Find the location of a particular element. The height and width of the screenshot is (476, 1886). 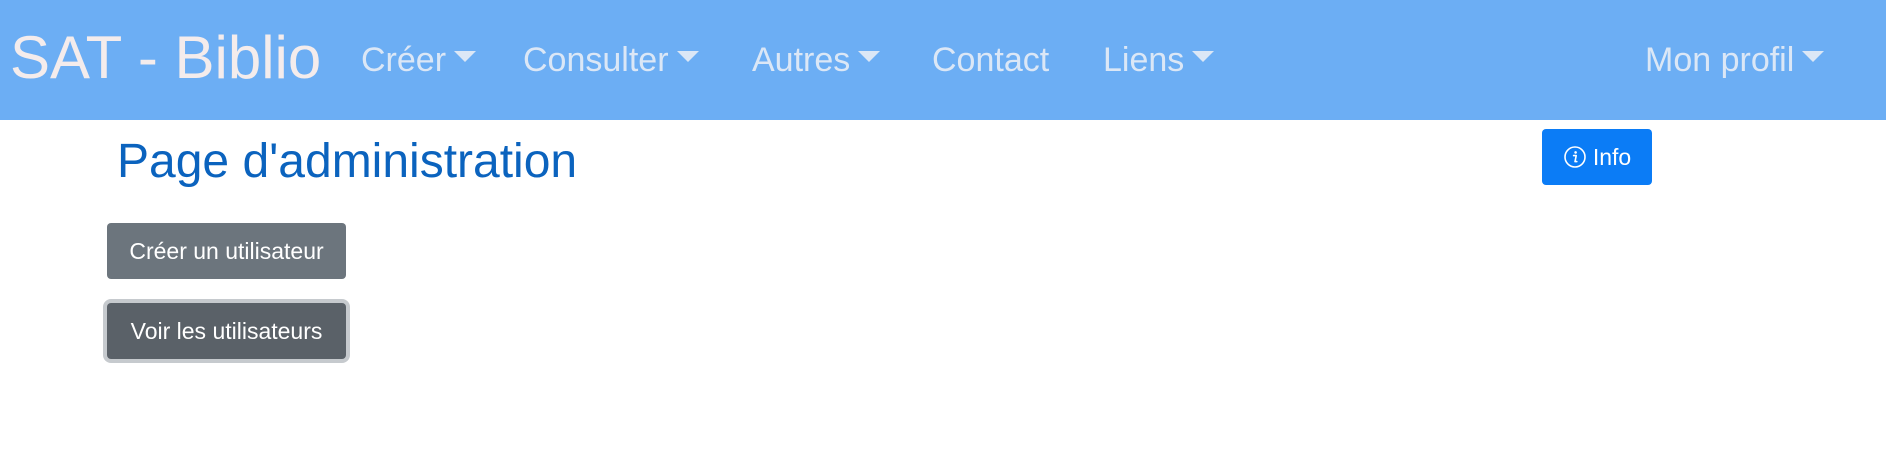

nav-item-creer: Créer is located at coordinates (419, 60).